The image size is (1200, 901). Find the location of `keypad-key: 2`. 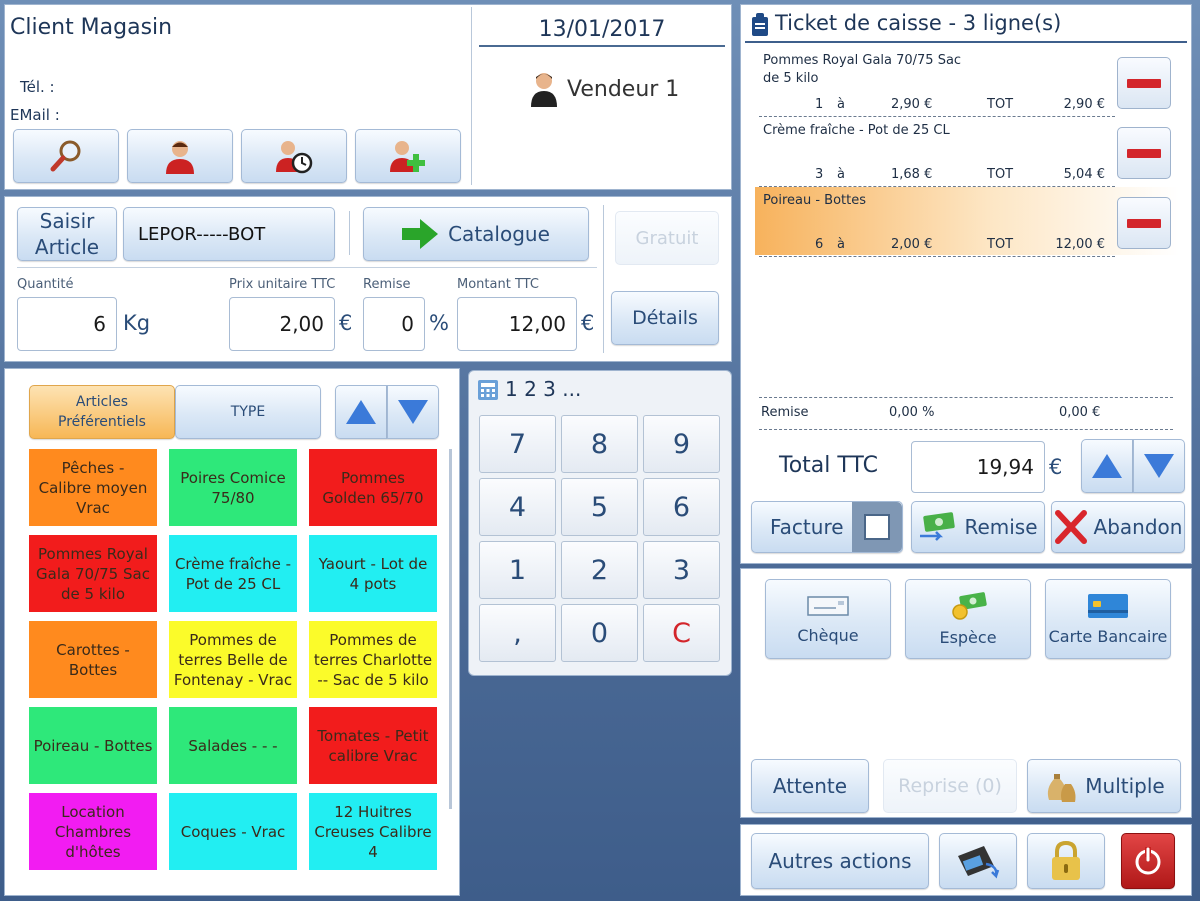

keypad-key: 2 is located at coordinates (599, 570).